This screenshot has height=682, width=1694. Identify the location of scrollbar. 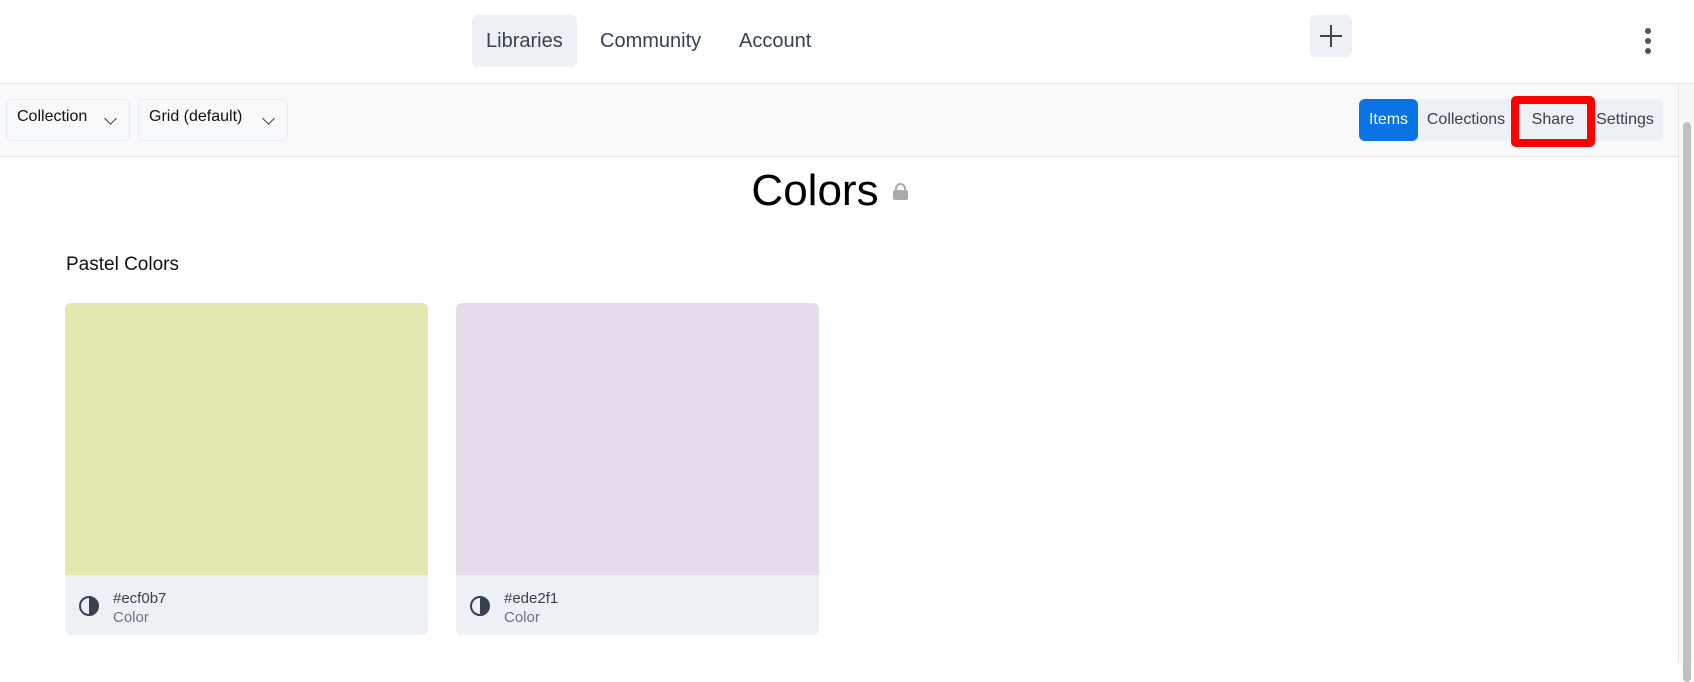
(1686, 383).